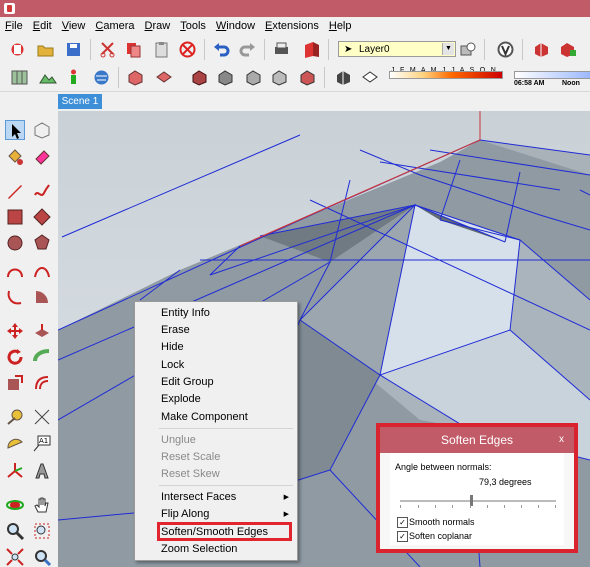 The height and width of the screenshot is (567, 590). I want to click on print-icon, so click(281, 49).